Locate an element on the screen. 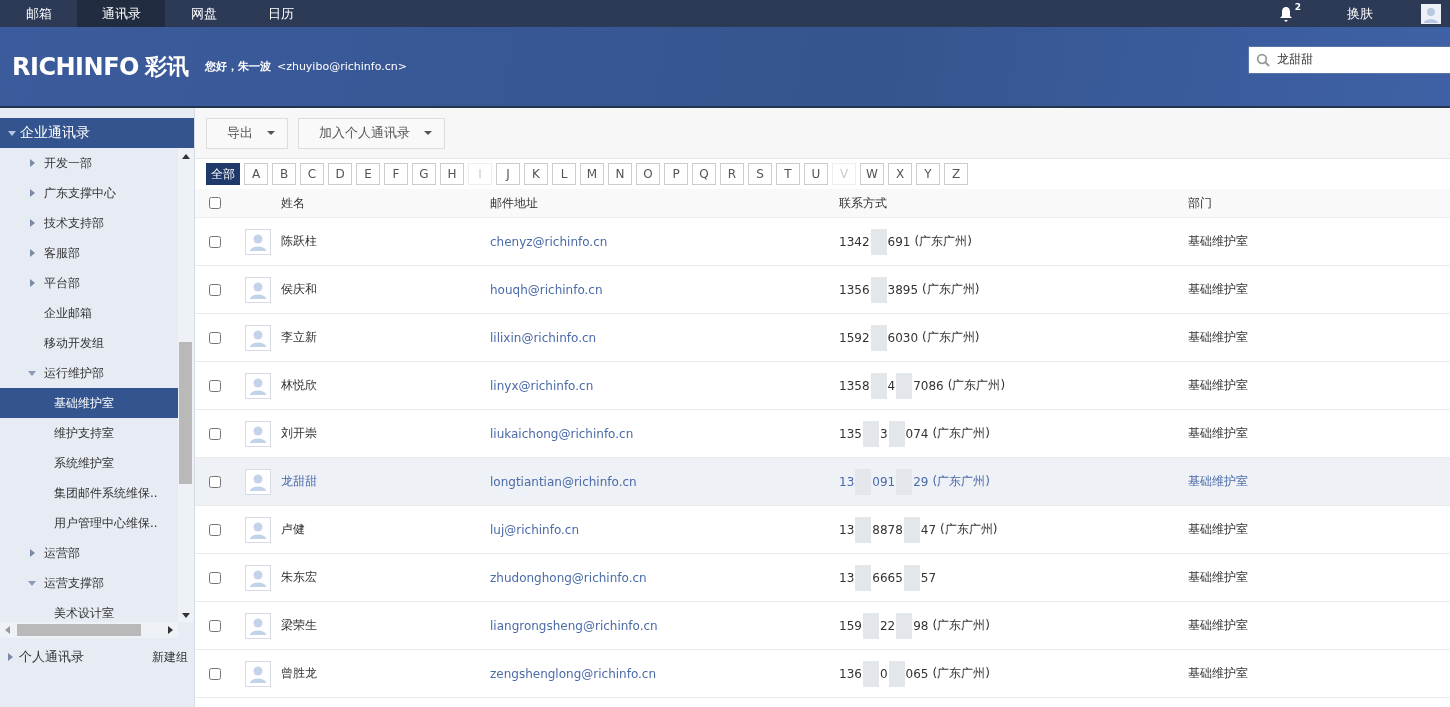 This screenshot has width=1450, height=707. tree-item: 系统维护室 is located at coordinates (89, 463).